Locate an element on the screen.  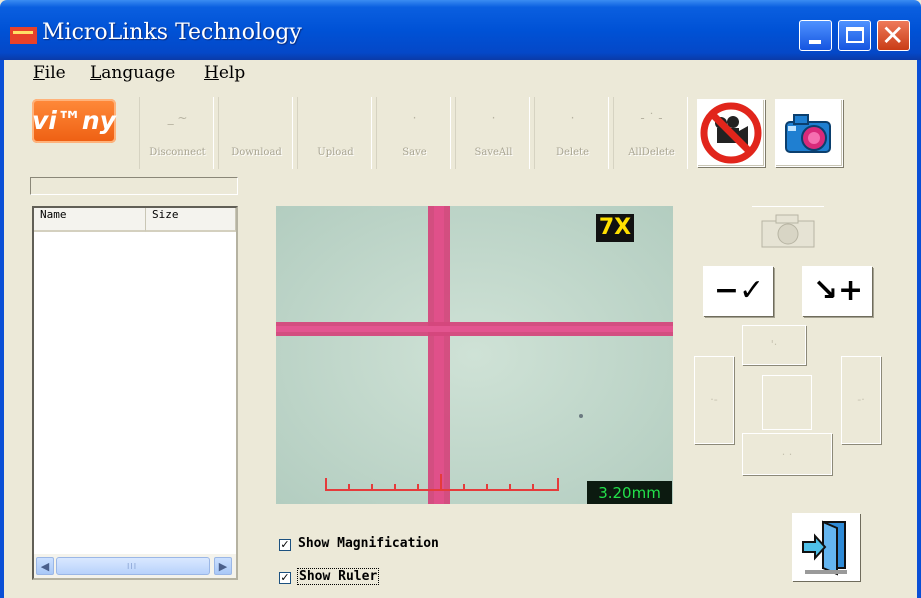
maximize-button is located at coordinates (854, 35).